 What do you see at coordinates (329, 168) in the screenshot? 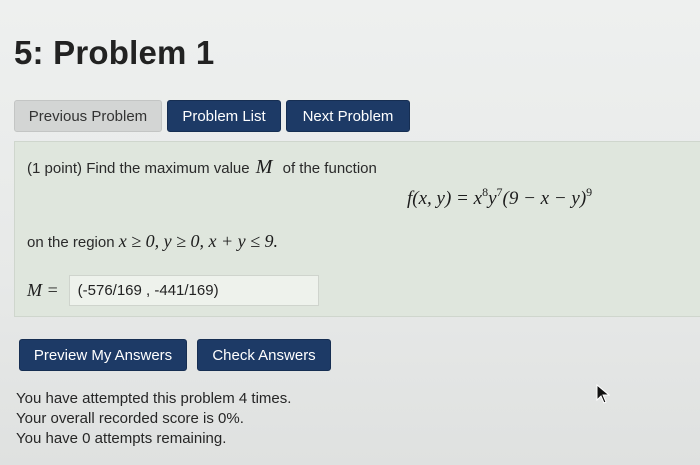
I see `prompt-suffix: of the function` at bounding box center [329, 168].